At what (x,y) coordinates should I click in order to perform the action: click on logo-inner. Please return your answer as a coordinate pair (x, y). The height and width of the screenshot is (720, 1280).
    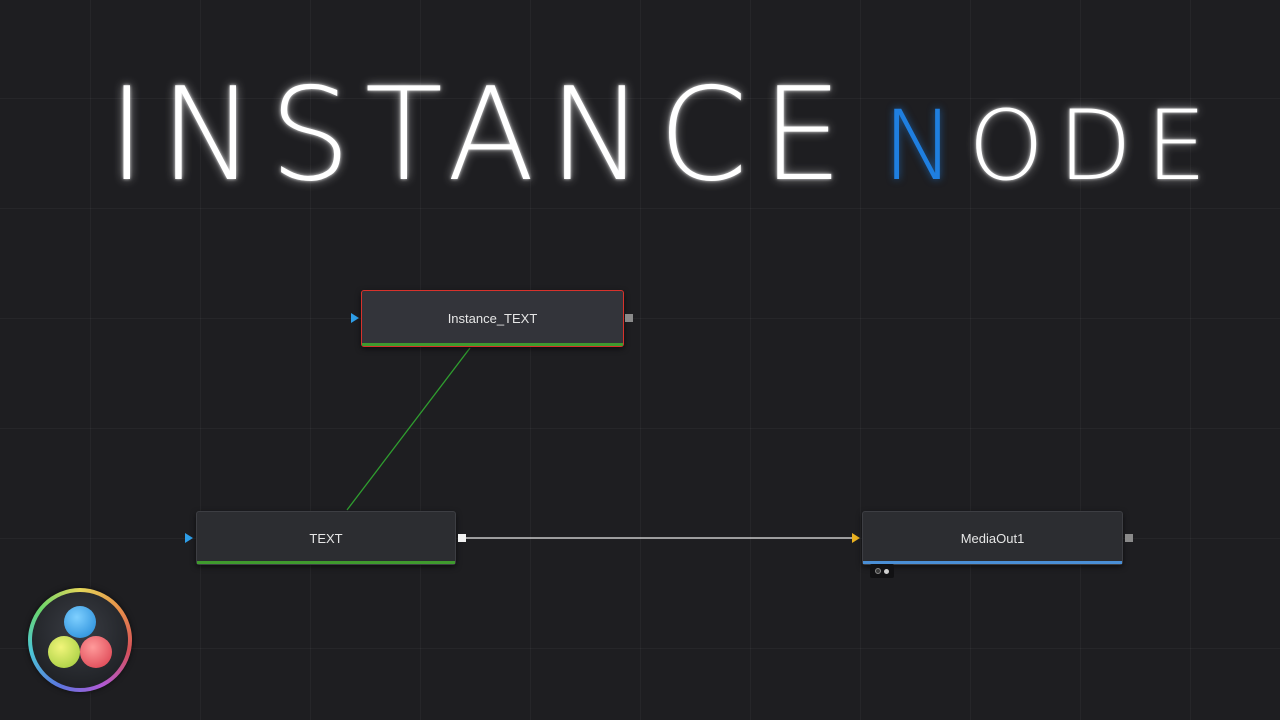
    Looking at the image, I should click on (80, 640).